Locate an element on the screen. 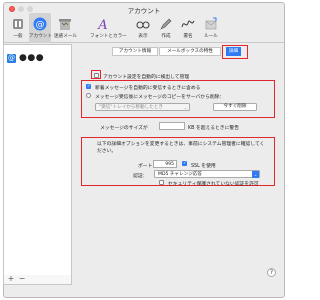 The height and width of the screenshot is (300, 320). include-new-mail-checkbox: ✓ is located at coordinates (88, 86).